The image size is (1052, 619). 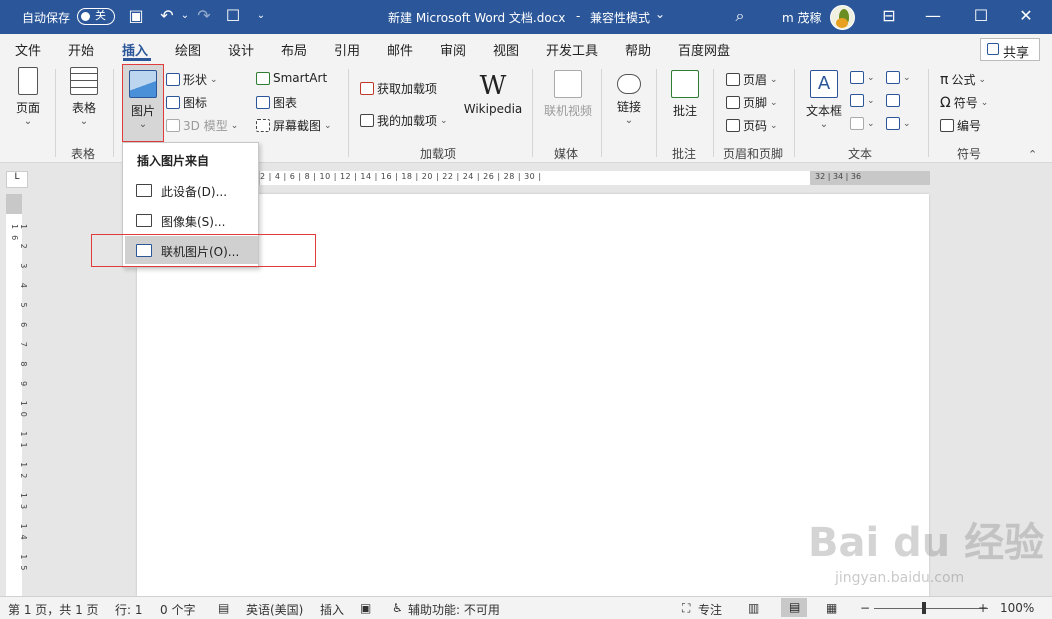 What do you see at coordinates (300, 78) in the screenshot?
I see `smartart-label: SmartArt` at bounding box center [300, 78].